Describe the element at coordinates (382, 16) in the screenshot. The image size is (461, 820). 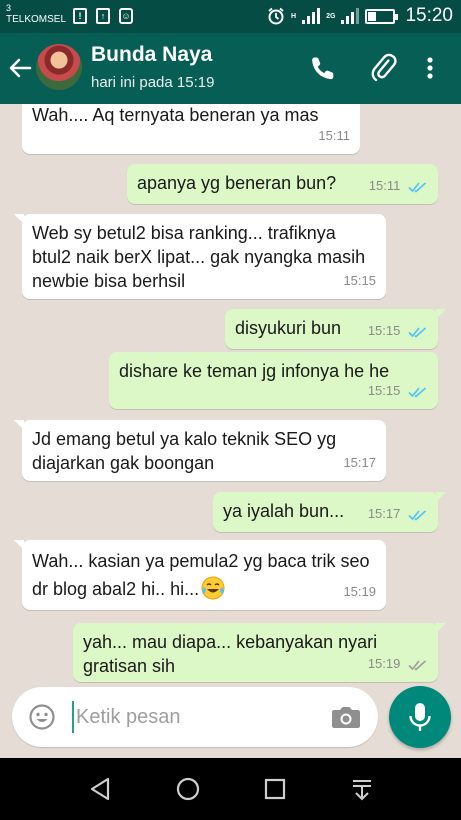
I see `battery-icon` at that location.